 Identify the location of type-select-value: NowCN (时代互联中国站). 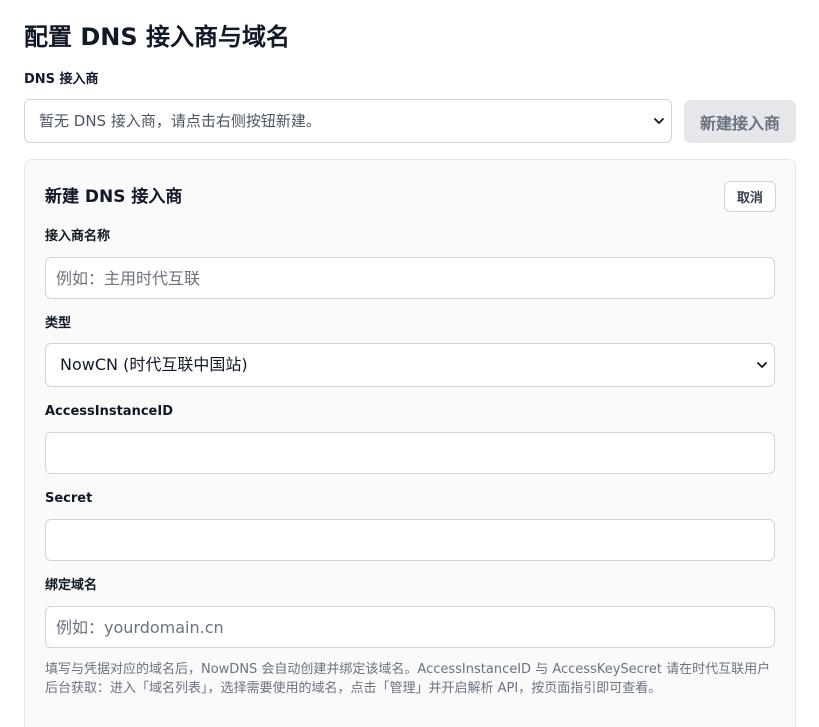
(154, 364).